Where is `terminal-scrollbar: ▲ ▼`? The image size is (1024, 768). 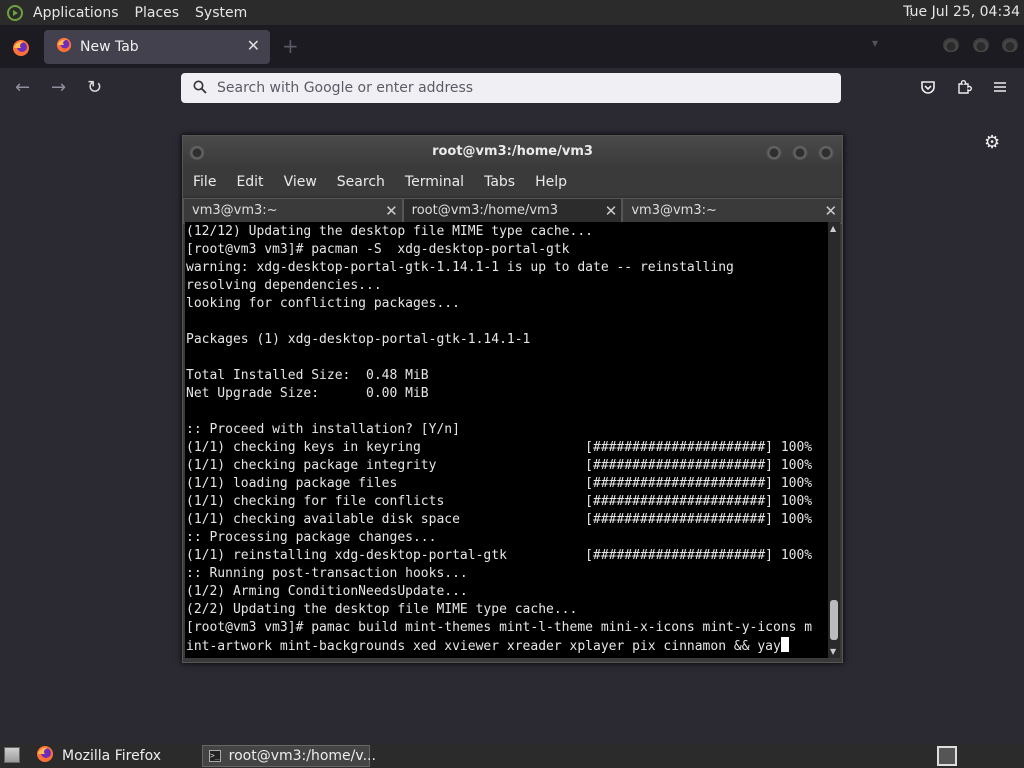
terminal-scrollbar: ▲ ▼ is located at coordinates (834, 440).